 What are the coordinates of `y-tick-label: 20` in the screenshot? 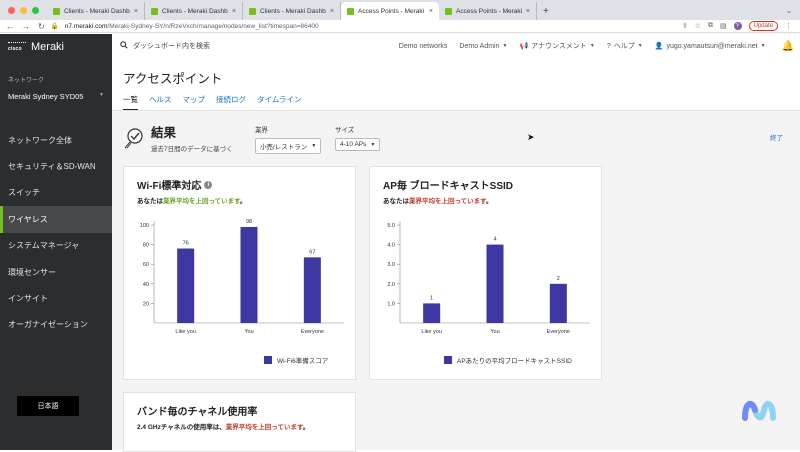 It's located at (146, 304).